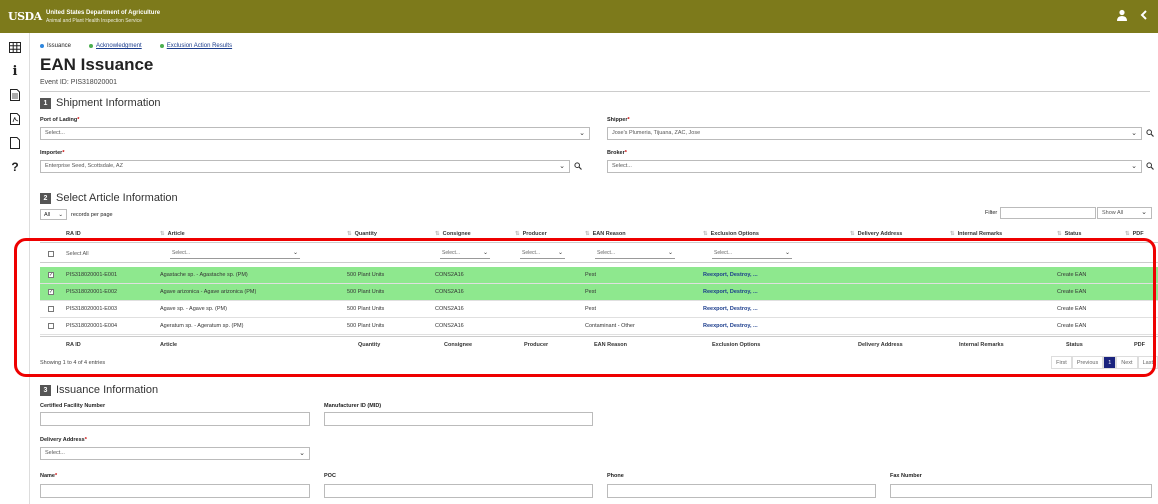 The width and height of the screenshot is (1158, 504). I want to click on col-quantity: ⇅ Quantity, so click(362, 234).